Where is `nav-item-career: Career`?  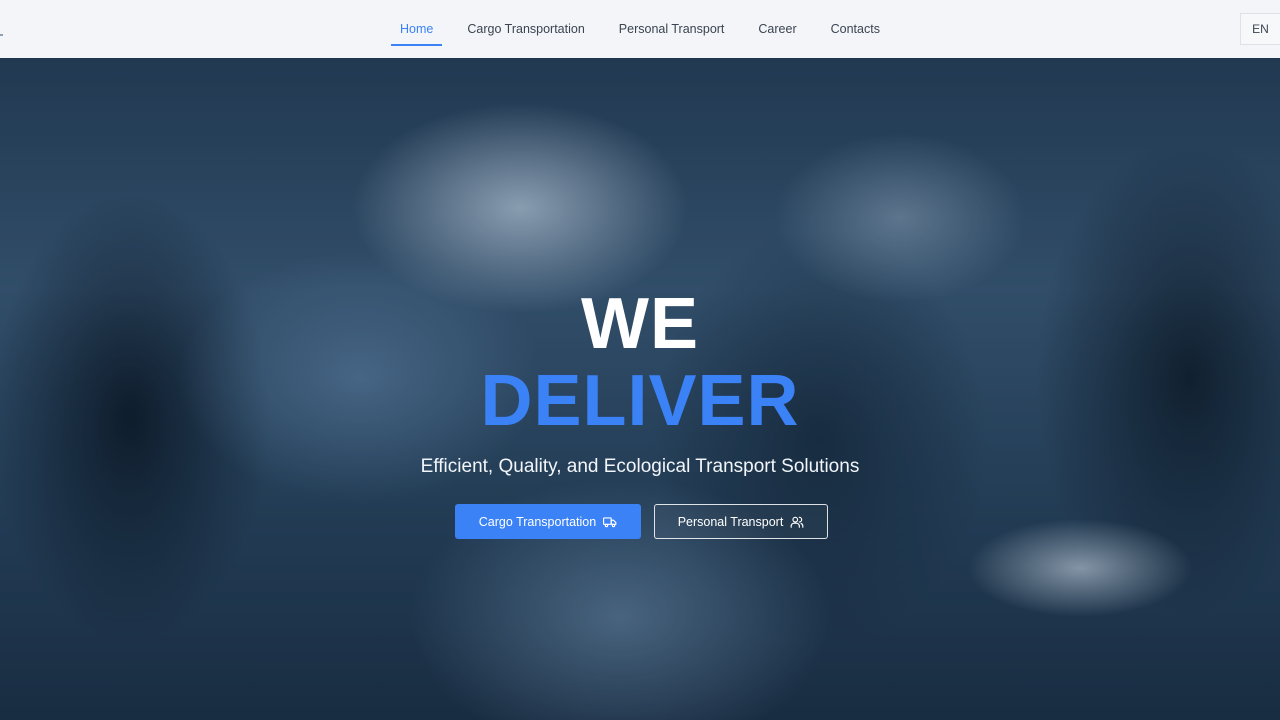 nav-item-career: Career is located at coordinates (777, 29).